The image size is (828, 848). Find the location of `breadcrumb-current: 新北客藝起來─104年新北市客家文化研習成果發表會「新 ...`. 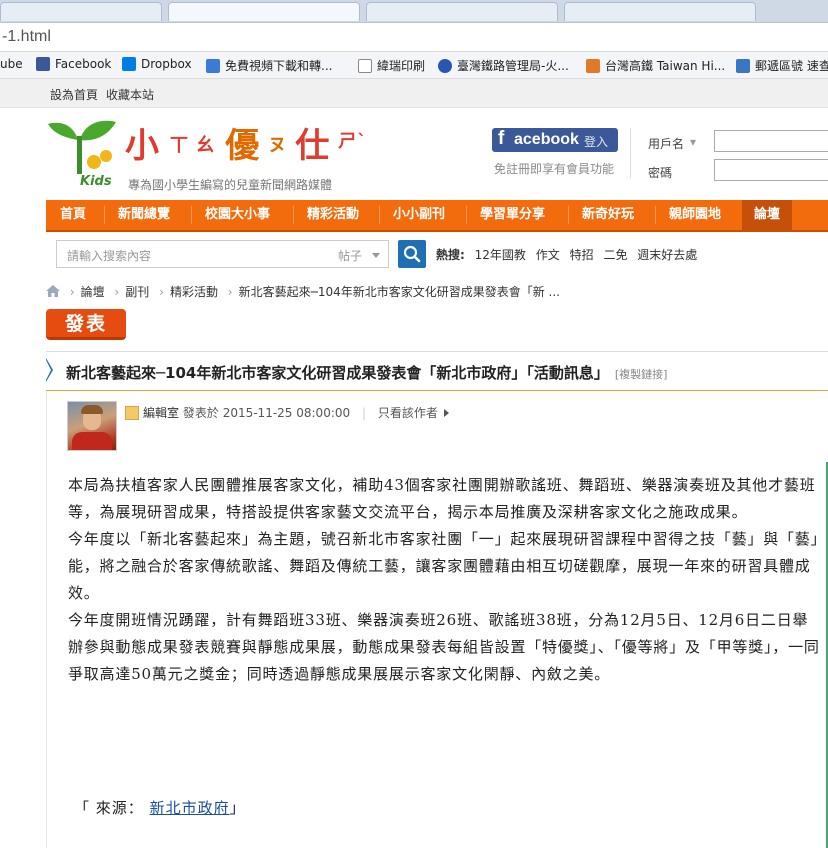

breadcrumb-current: 新北客藝起來─104年新北市客家文化研習成果發表會「新 ... is located at coordinates (399, 292).